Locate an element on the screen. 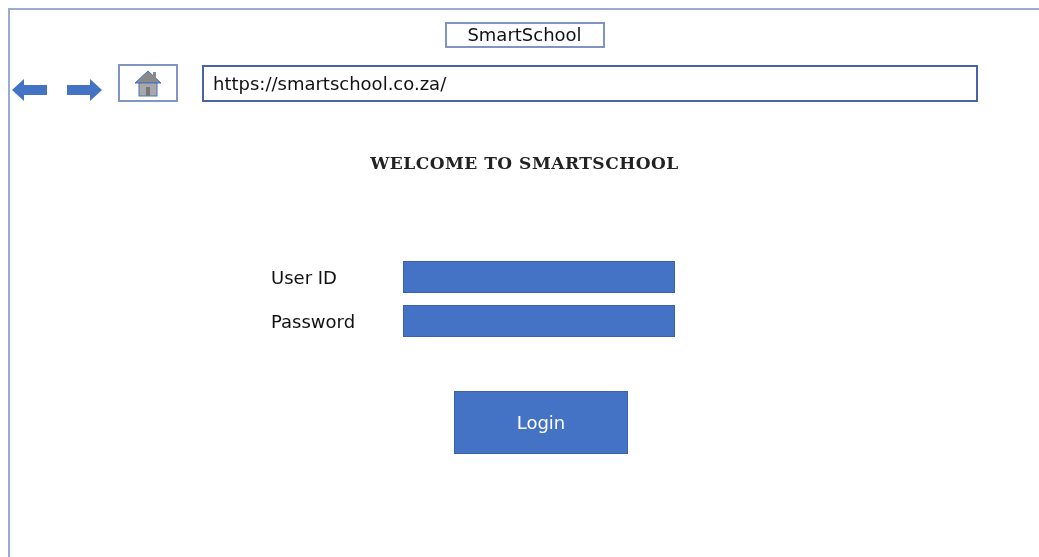  forward-icon is located at coordinates (84, 90).